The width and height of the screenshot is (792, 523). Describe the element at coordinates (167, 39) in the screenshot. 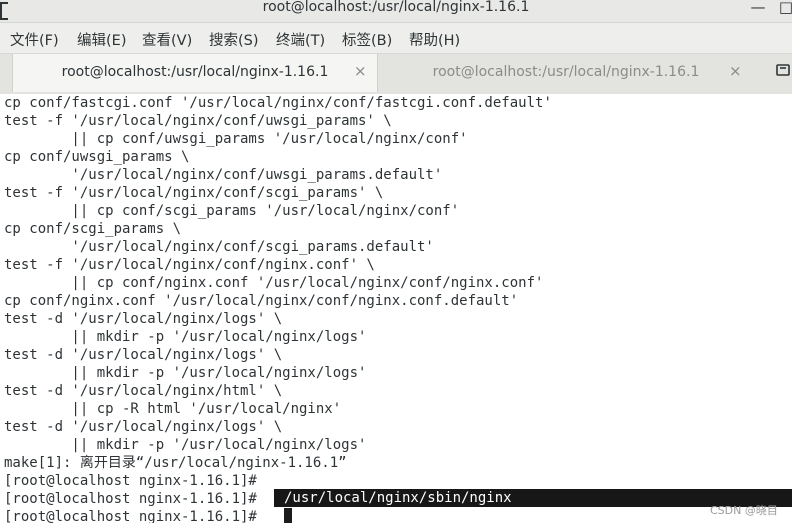

I see `menu-view: 查看(V)` at that location.